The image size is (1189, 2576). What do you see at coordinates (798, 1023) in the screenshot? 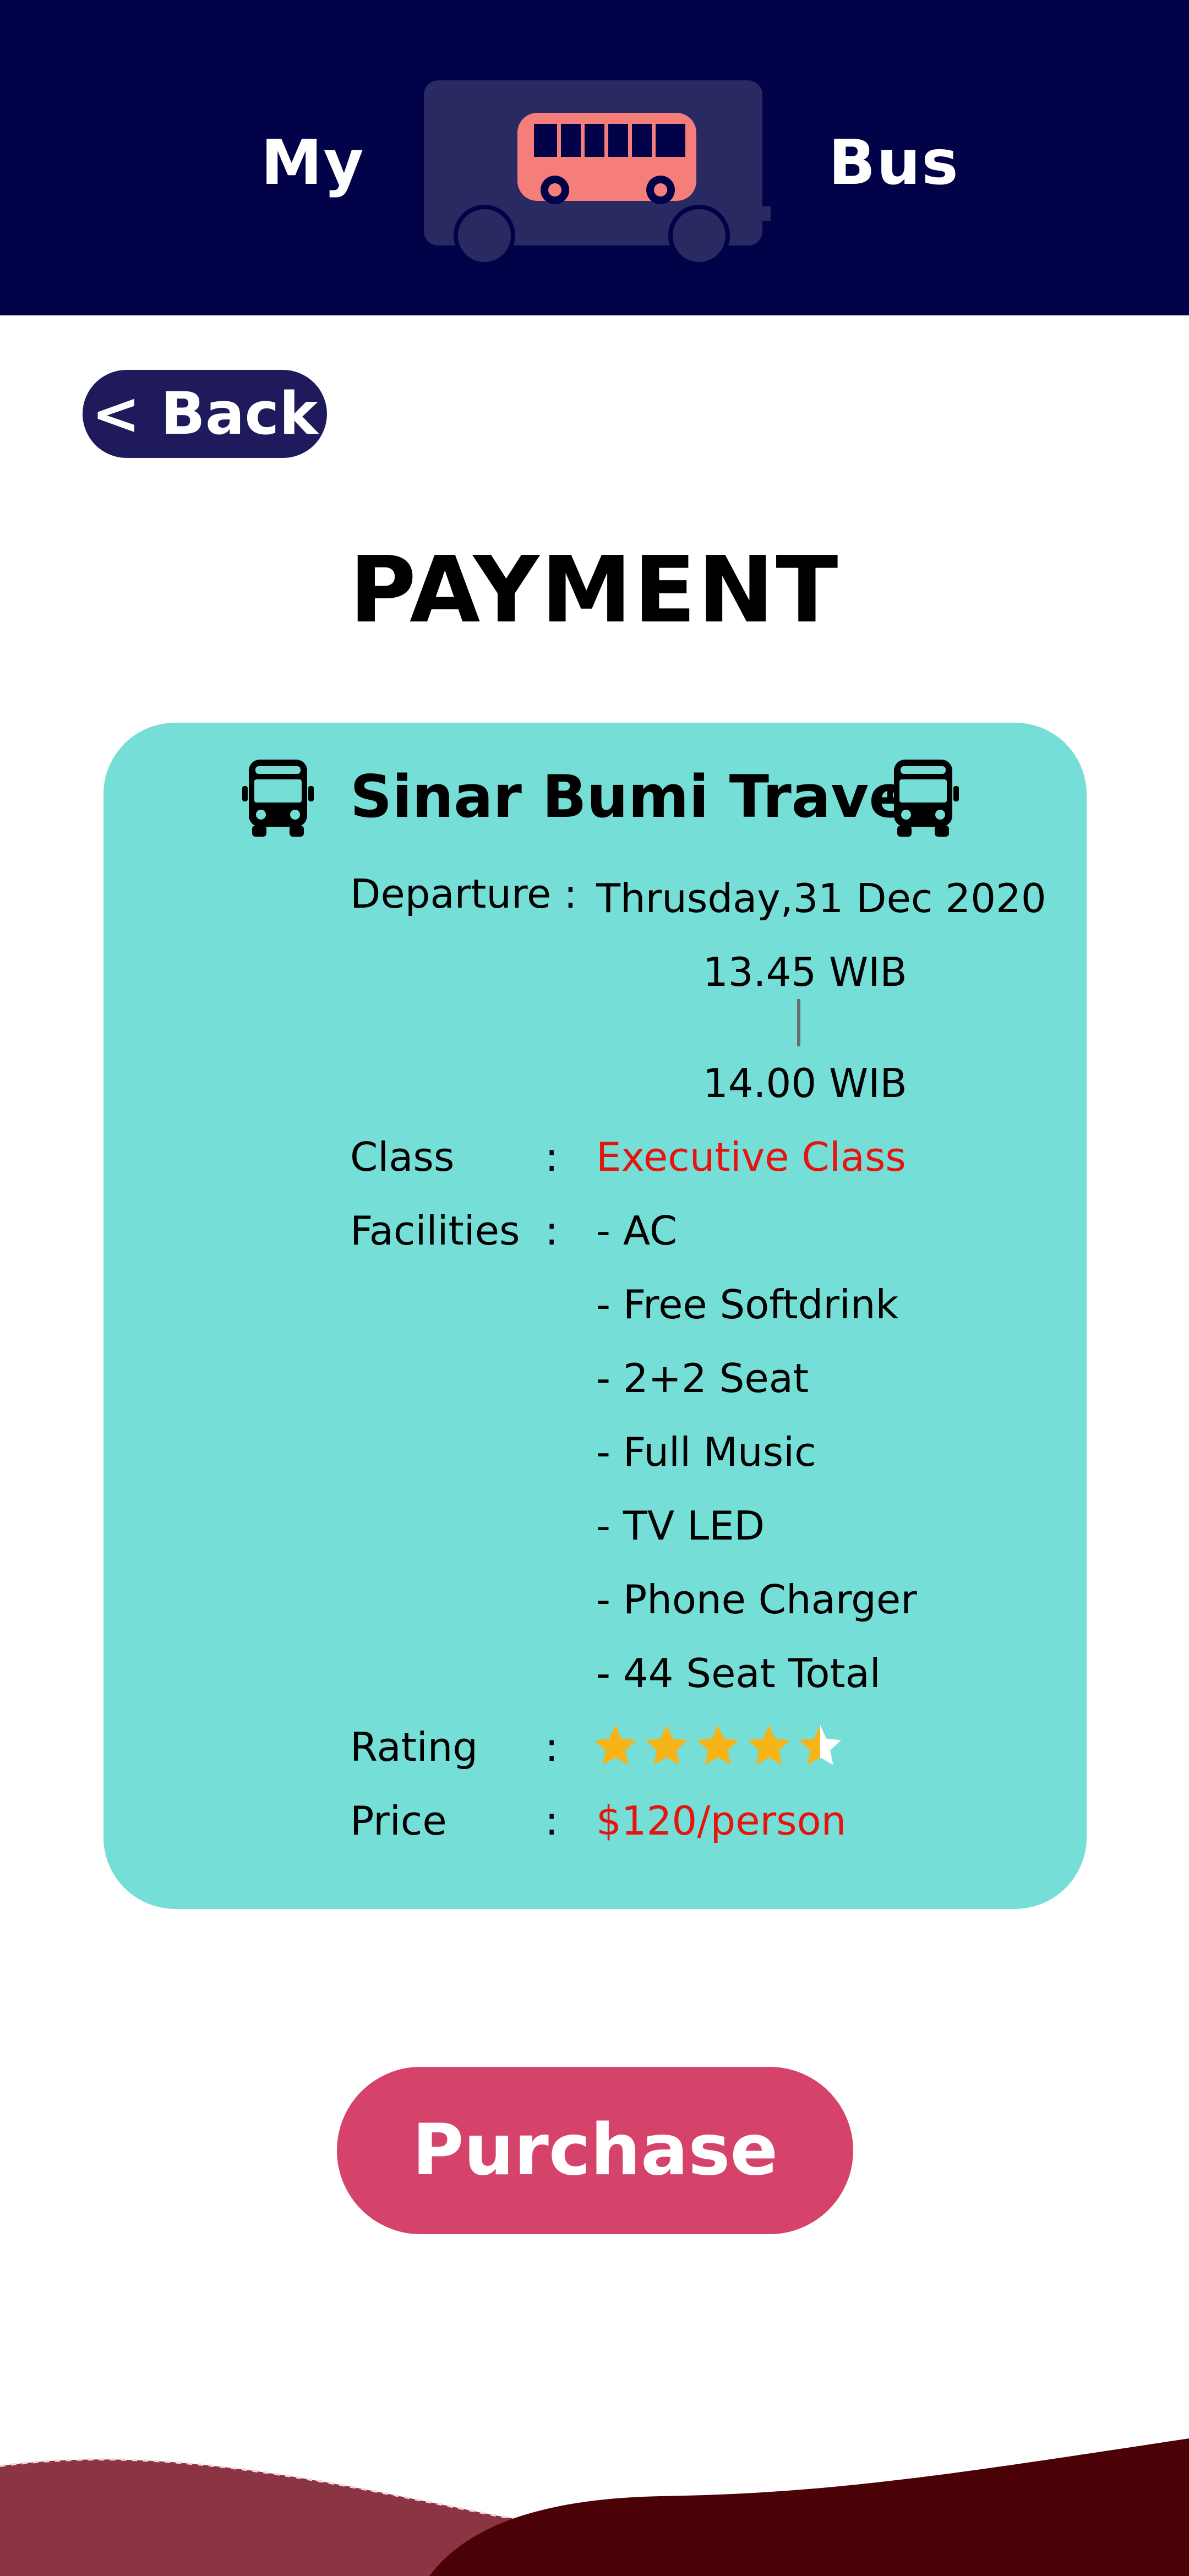
I see `time-divider` at bounding box center [798, 1023].